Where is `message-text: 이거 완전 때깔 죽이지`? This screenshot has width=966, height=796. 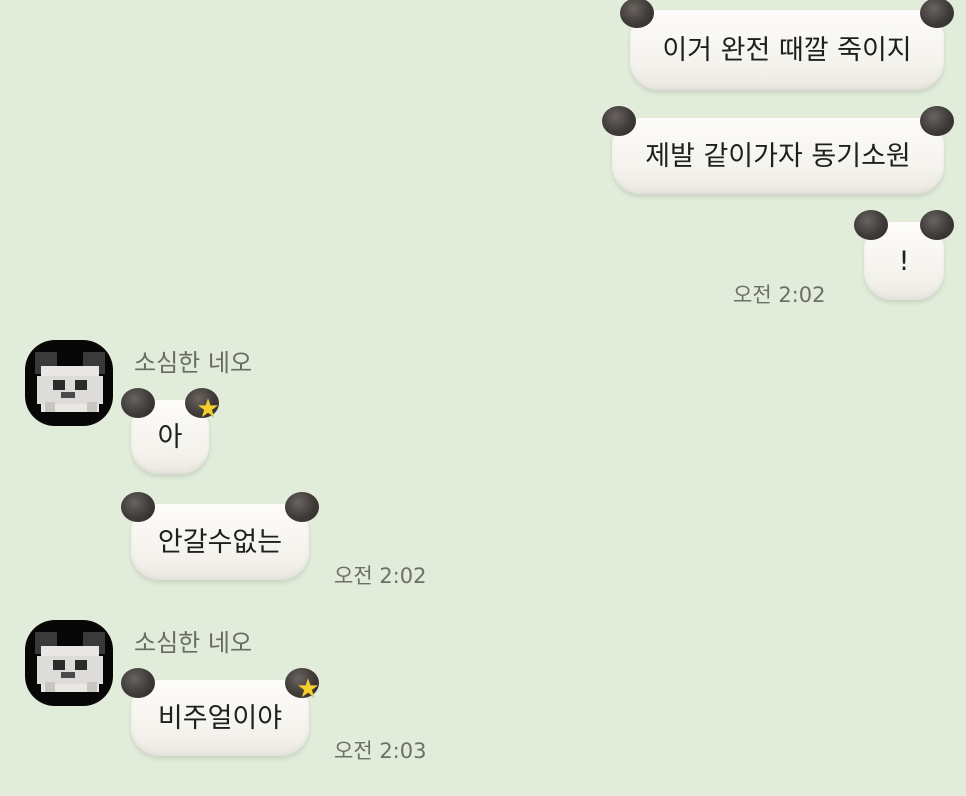
message-text: 이거 완전 때깔 죽이지 is located at coordinates (787, 50).